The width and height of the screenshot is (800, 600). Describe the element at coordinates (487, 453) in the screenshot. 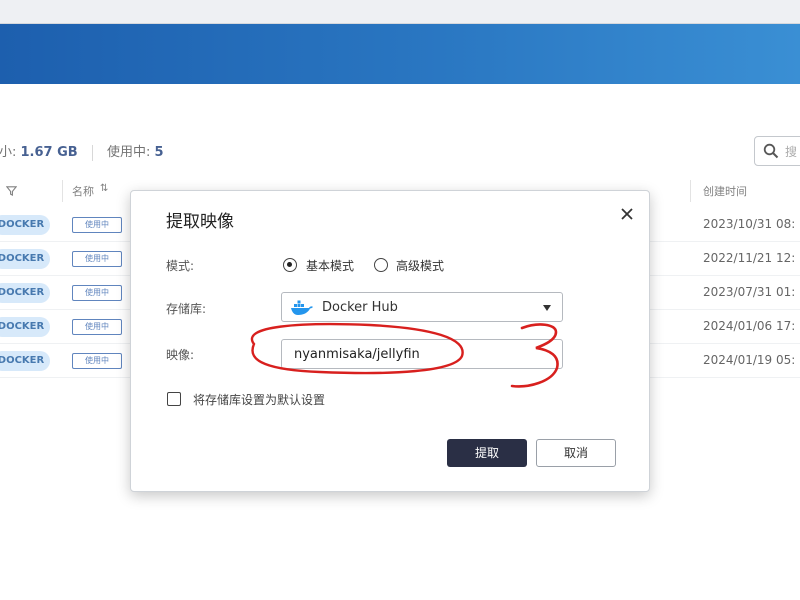

I see `pull-button: 提取` at that location.